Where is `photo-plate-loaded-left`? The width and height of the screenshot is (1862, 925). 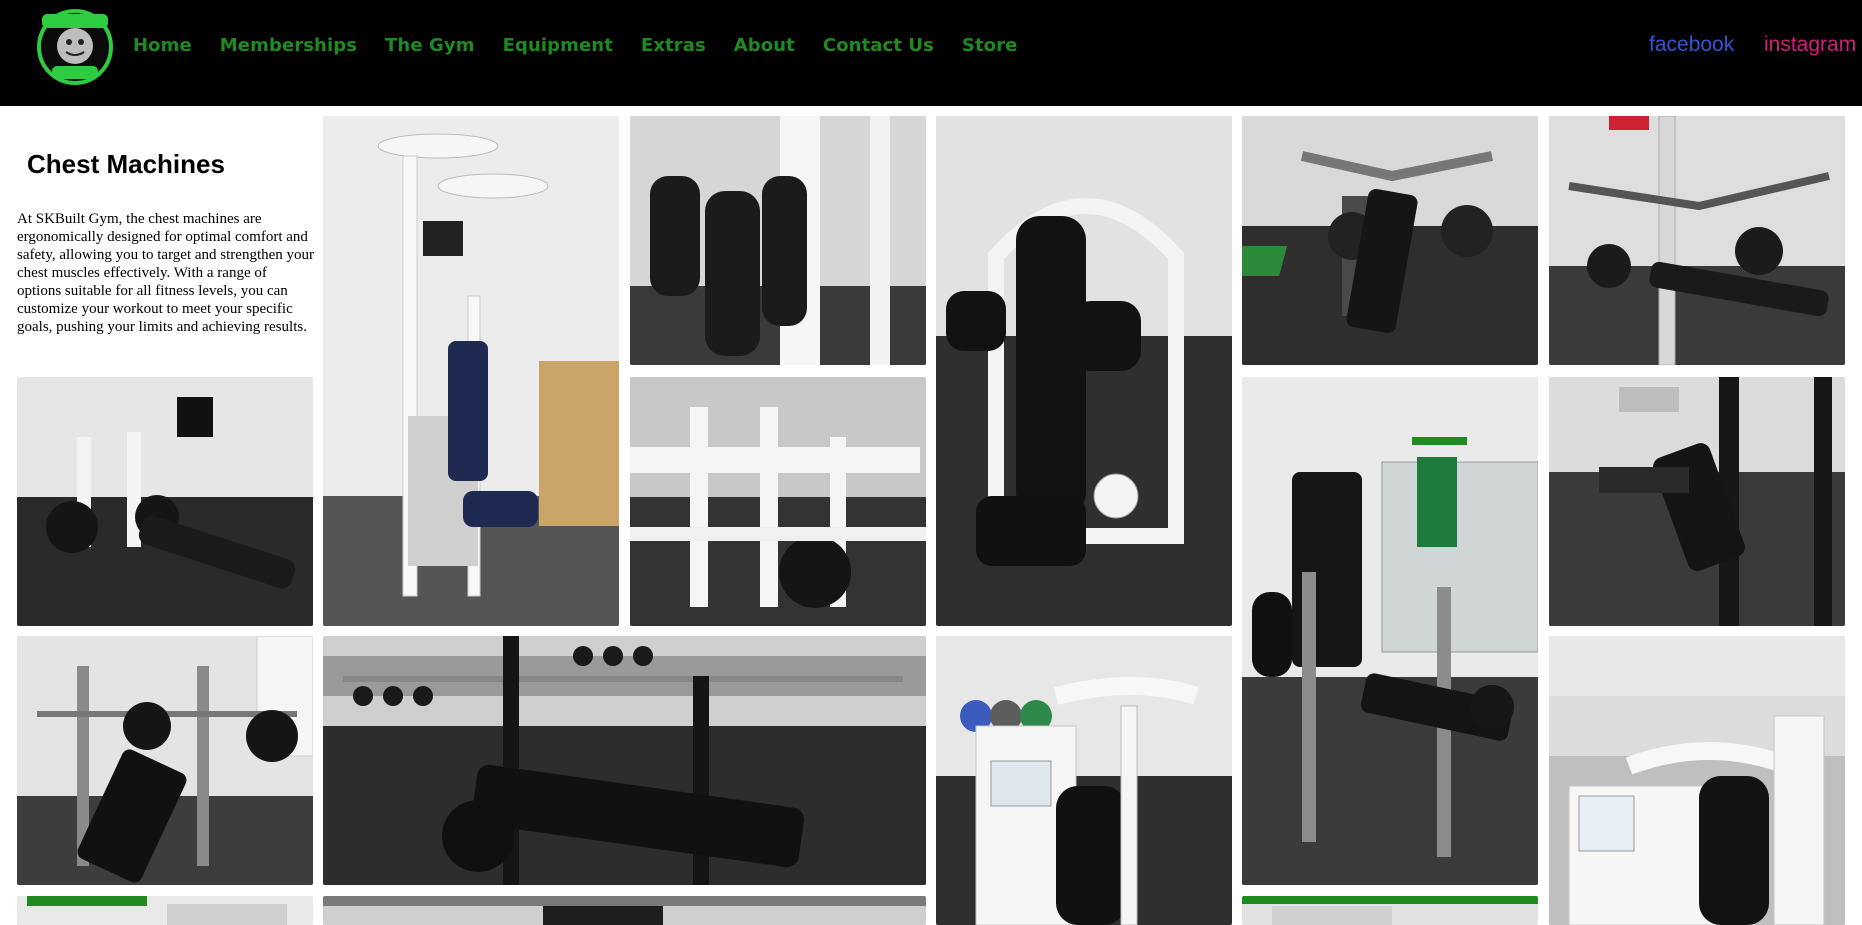
photo-plate-loaded-left is located at coordinates (165, 501).